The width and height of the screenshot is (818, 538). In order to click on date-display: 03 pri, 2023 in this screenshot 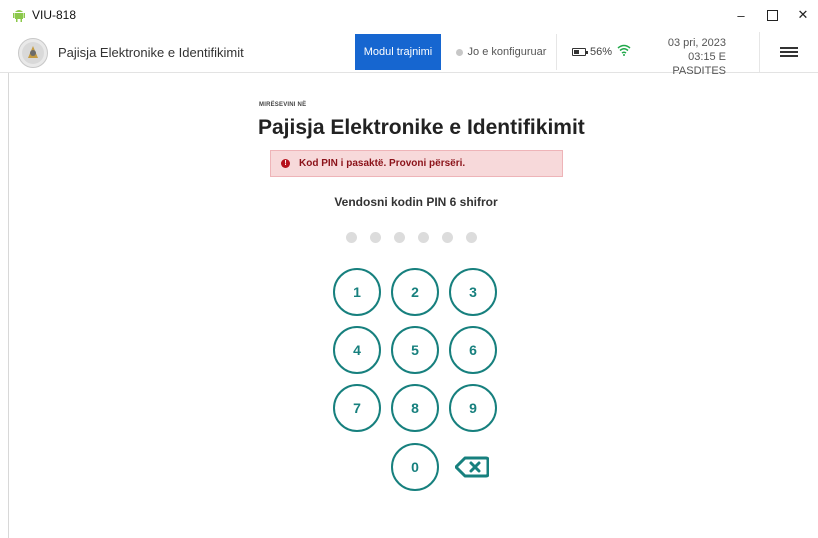, I will do `click(696, 43)`.